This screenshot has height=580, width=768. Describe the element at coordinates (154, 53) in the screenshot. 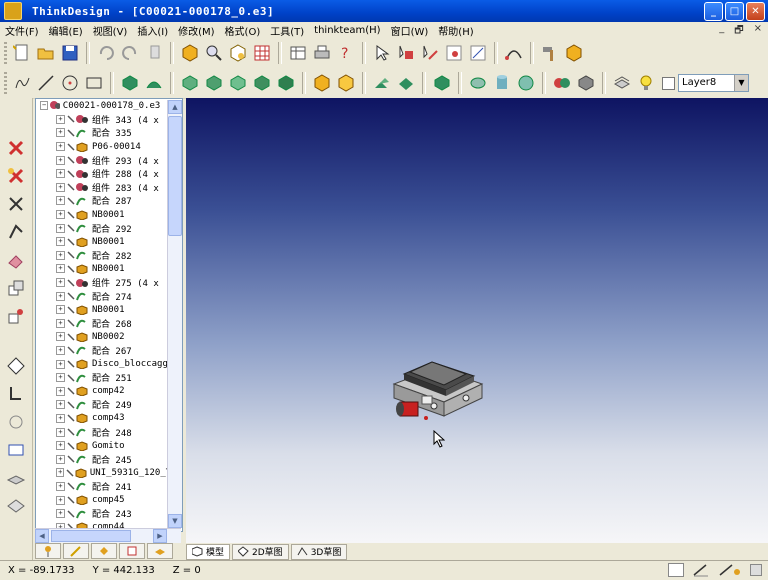

I see `copy-icon` at that location.